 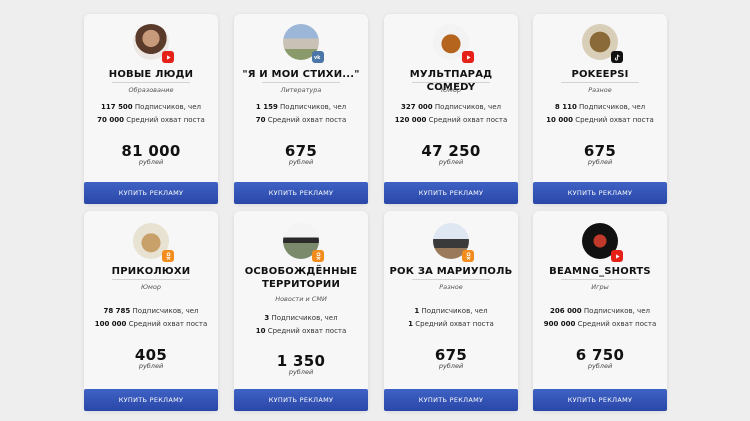 I want to click on reach-value: 900 000, so click(x=559, y=324).